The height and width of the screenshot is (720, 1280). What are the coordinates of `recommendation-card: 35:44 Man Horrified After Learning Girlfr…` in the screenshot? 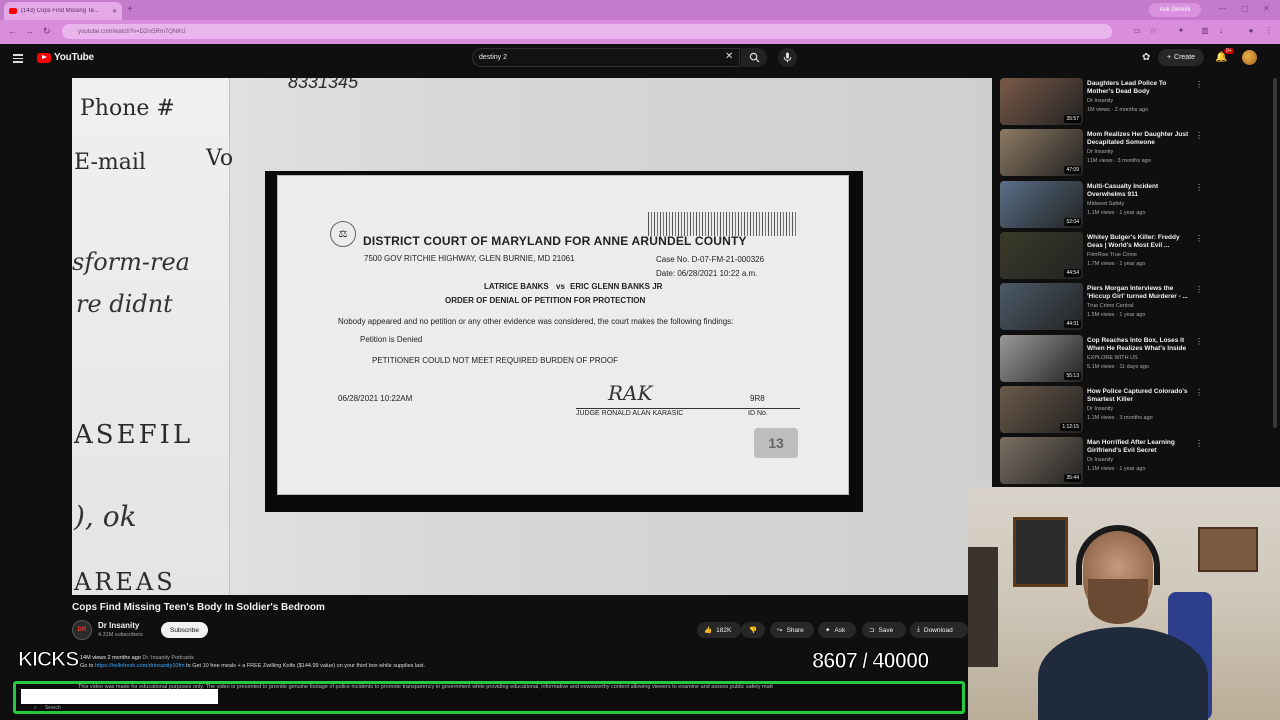 It's located at (1101, 461).